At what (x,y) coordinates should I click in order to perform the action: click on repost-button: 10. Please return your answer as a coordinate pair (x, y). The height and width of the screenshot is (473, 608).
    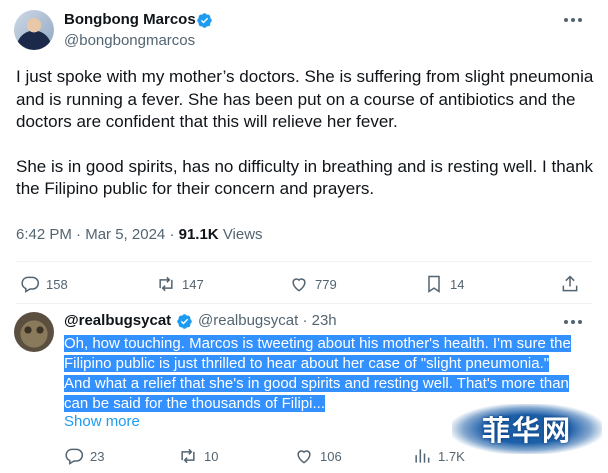
    Looking at the image, I should click on (198, 456).